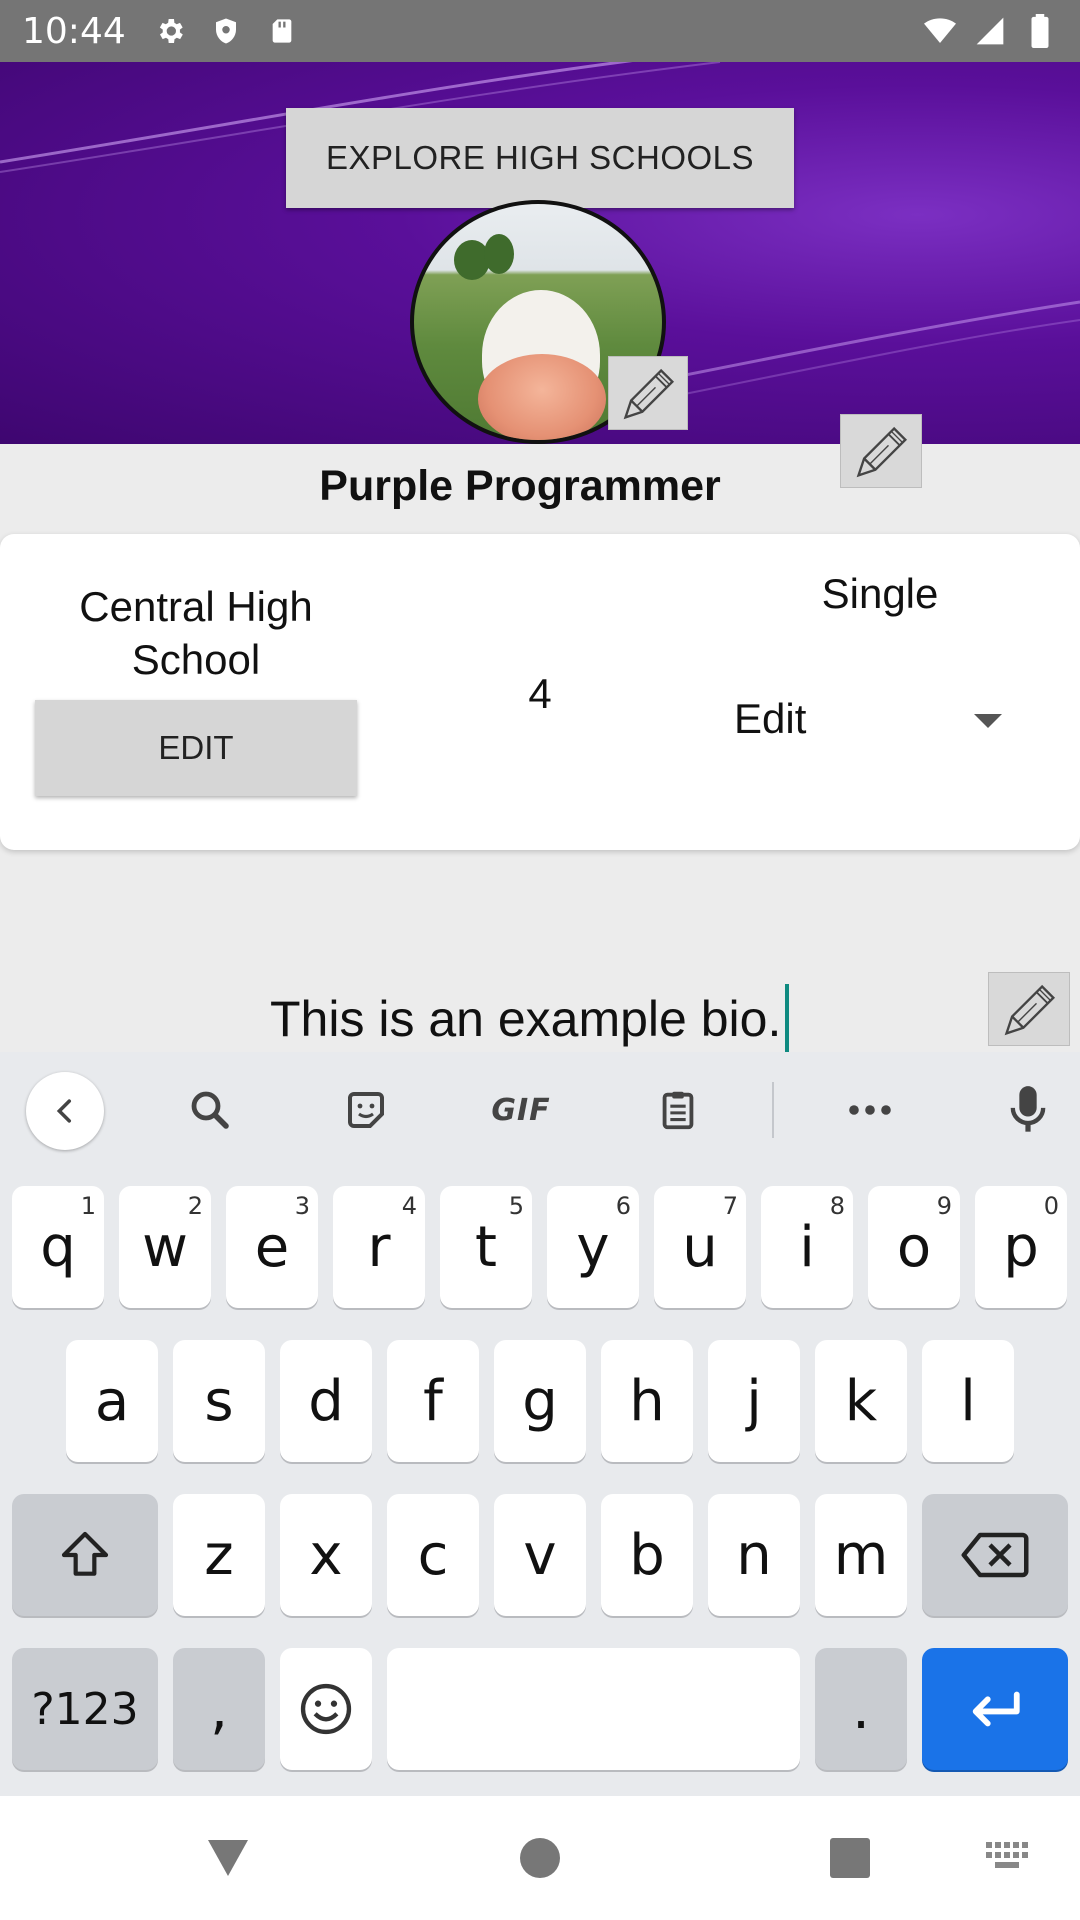 This screenshot has height=1920, width=1080. Describe the element at coordinates (880, 593) in the screenshot. I see `relationship-status: Single` at that location.